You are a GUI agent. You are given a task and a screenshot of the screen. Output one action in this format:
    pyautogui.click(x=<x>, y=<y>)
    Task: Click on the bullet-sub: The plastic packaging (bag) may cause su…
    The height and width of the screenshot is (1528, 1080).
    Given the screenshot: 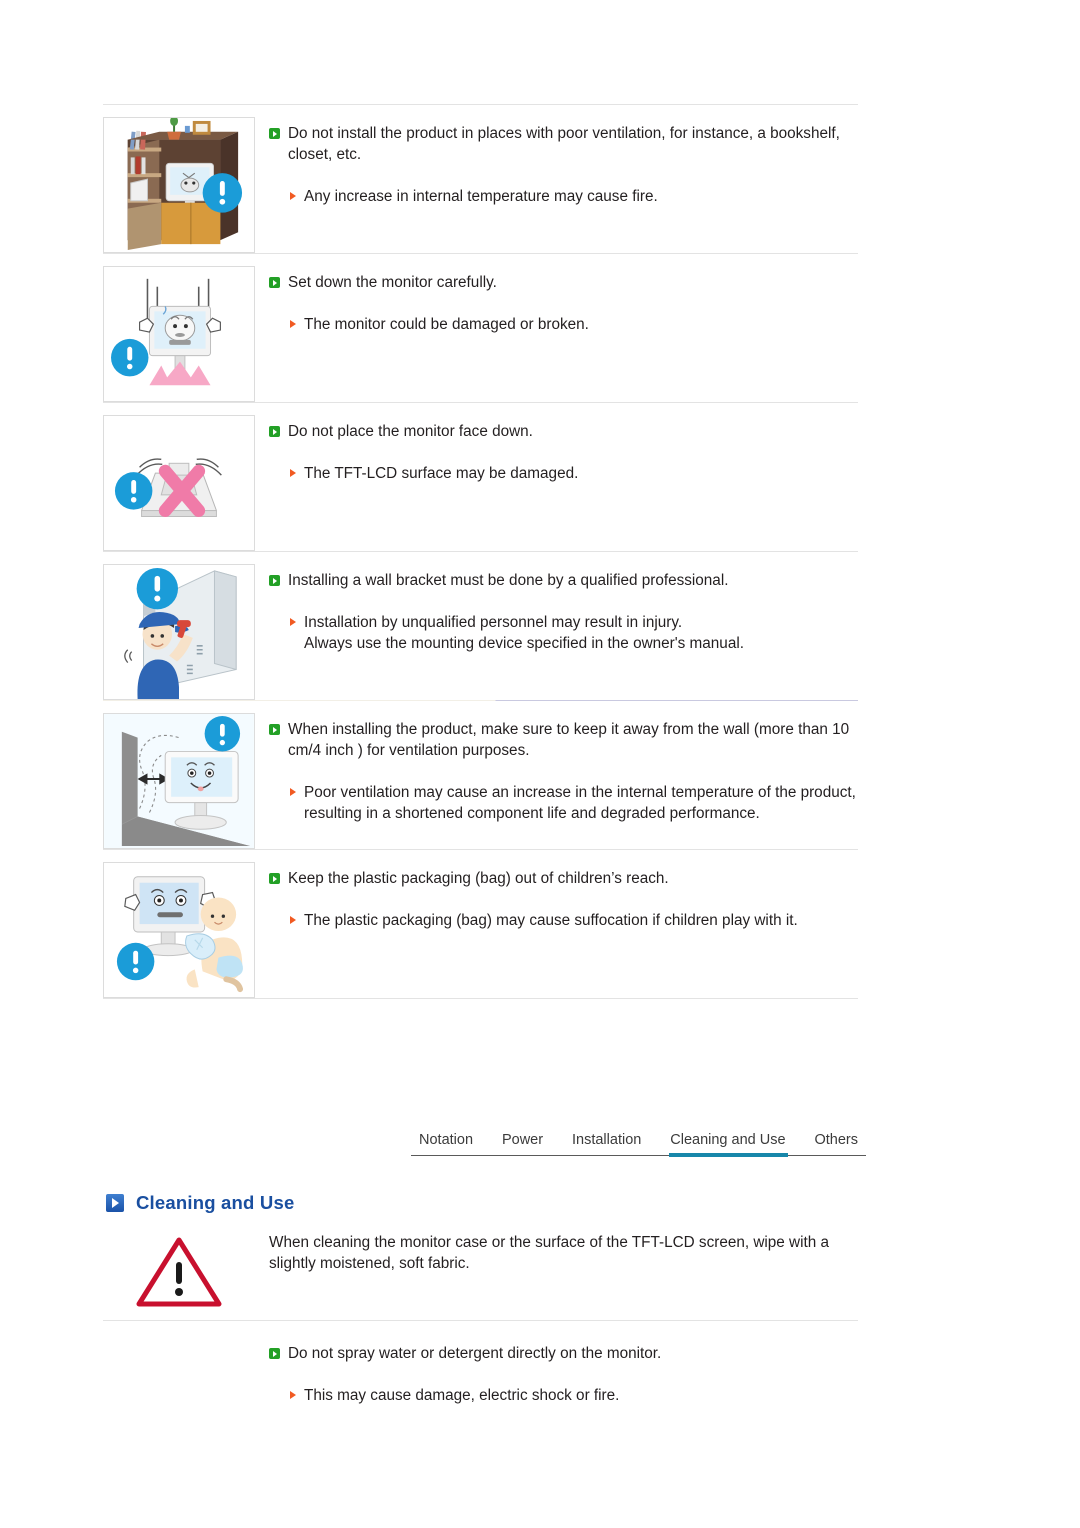 What is the action you would take?
    pyautogui.click(x=563, y=920)
    